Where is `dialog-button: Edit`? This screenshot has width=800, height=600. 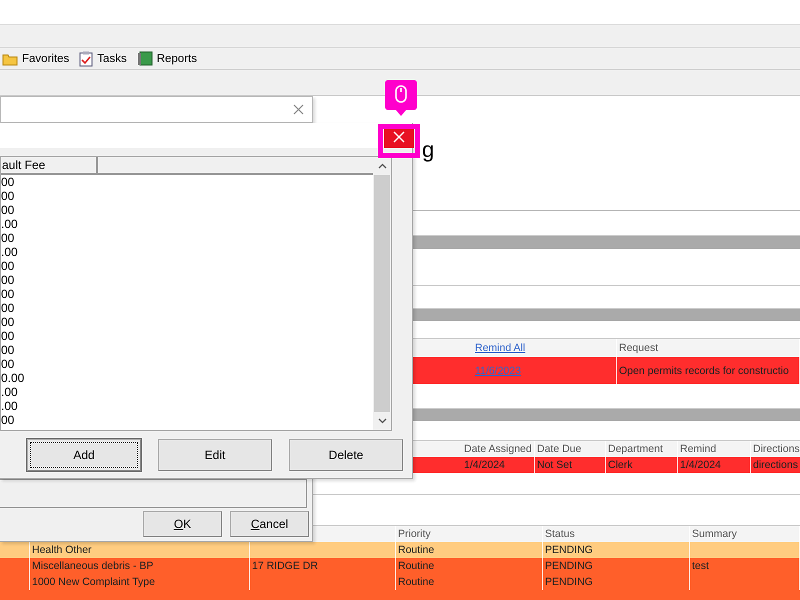
dialog-button: Edit is located at coordinates (215, 455).